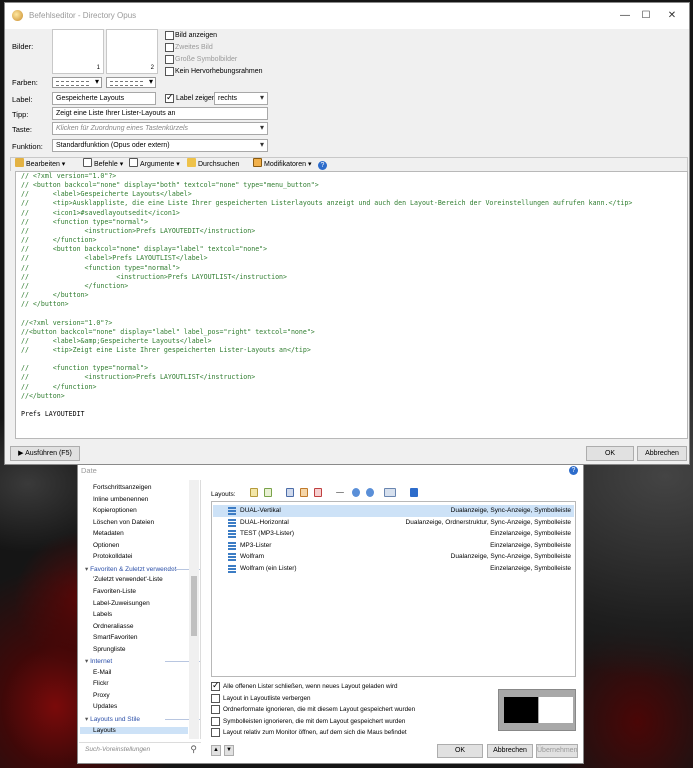 The width and height of the screenshot is (693, 768). What do you see at coordinates (40, 164) in the screenshot?
I see `edit-menu: Bearbeiten ▾` at bounding box center [40, 164].